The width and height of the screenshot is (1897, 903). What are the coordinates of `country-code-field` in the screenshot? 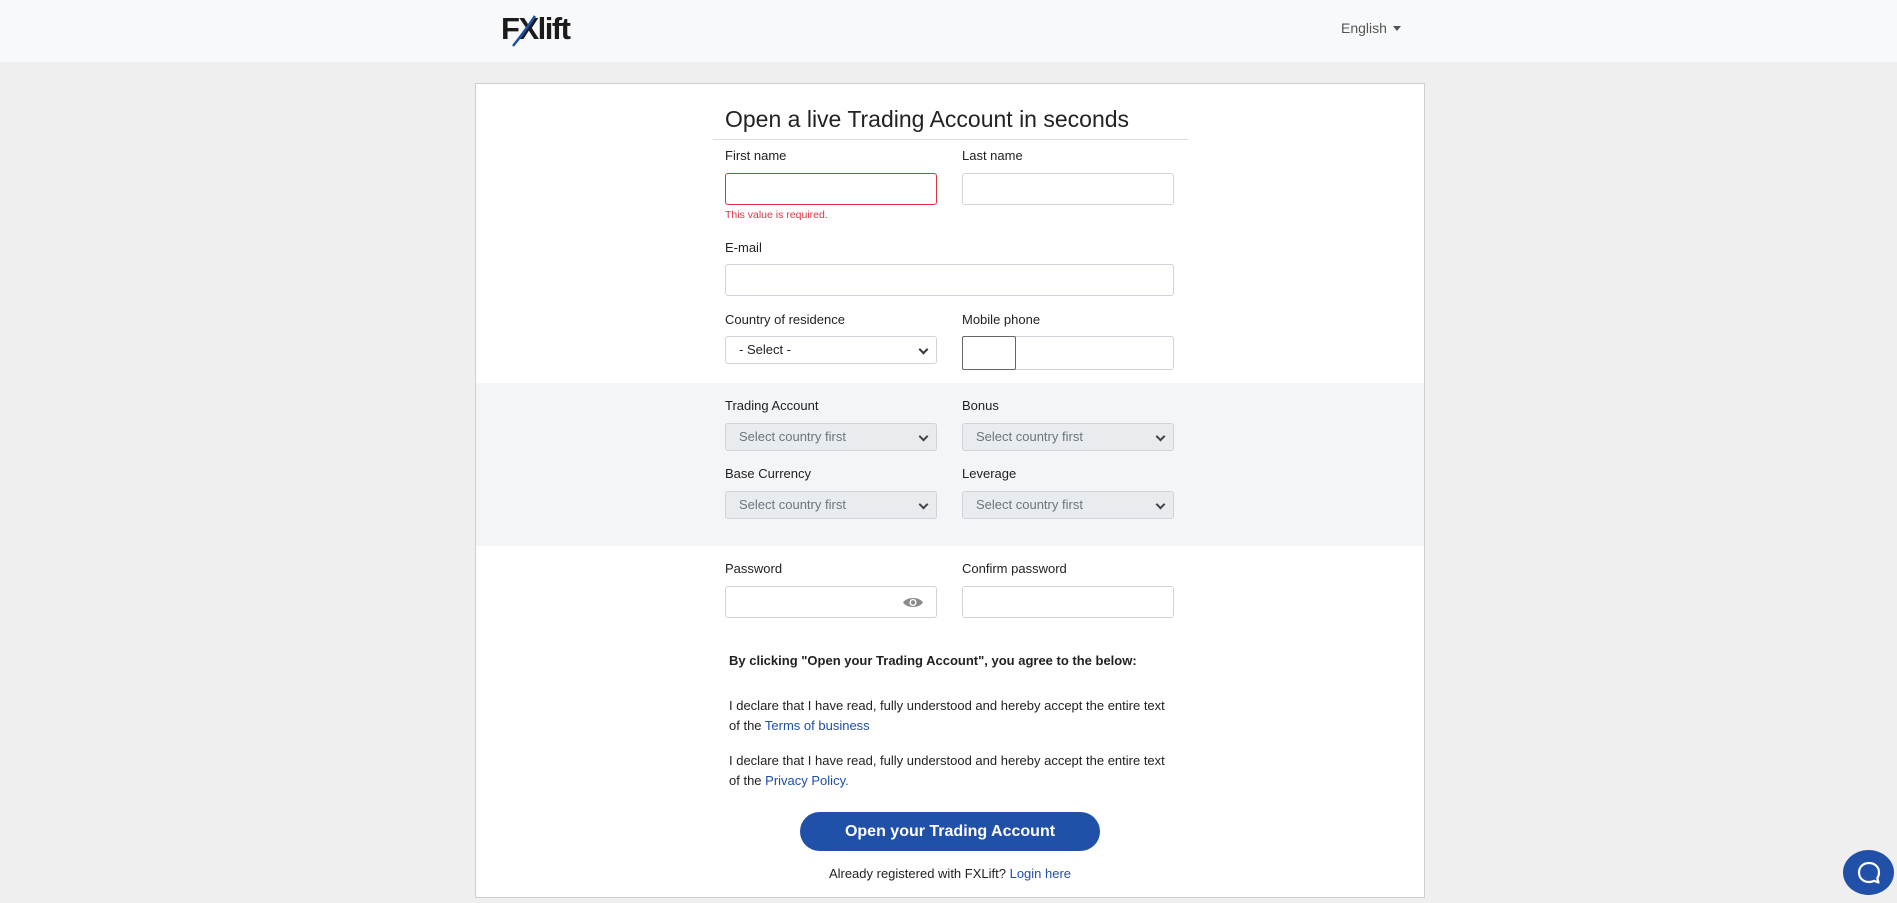 It's located at (989, 353).